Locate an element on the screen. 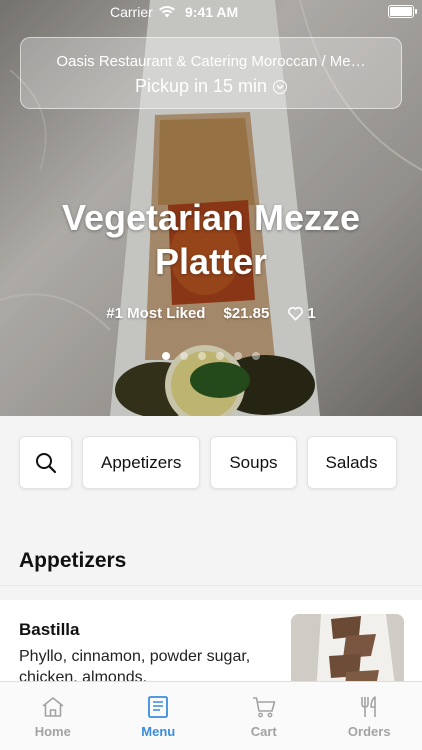 The width and height of the screenshot is (422, 750). likes-count: 1 is located at coordinates (311, 313).